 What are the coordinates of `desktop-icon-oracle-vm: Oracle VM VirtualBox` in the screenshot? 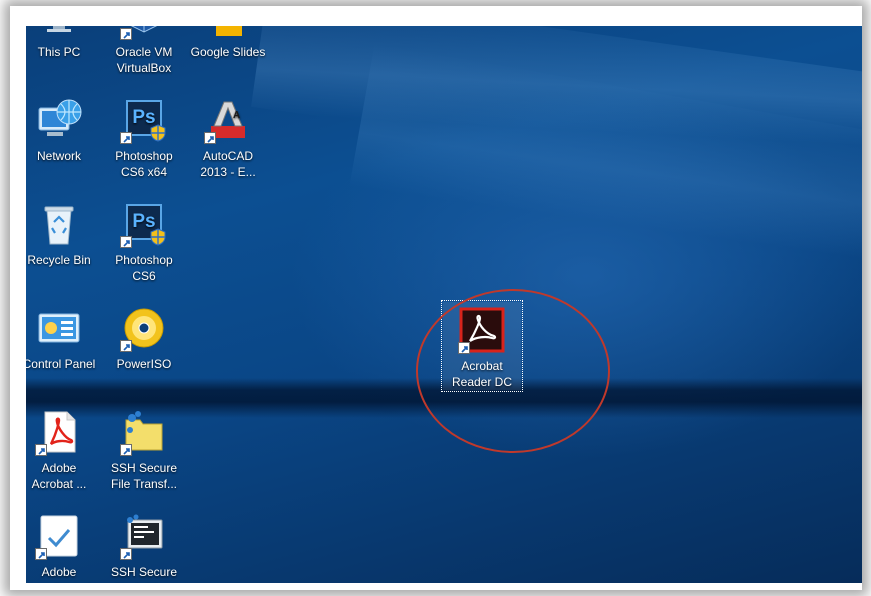 It's located at (144, 51).